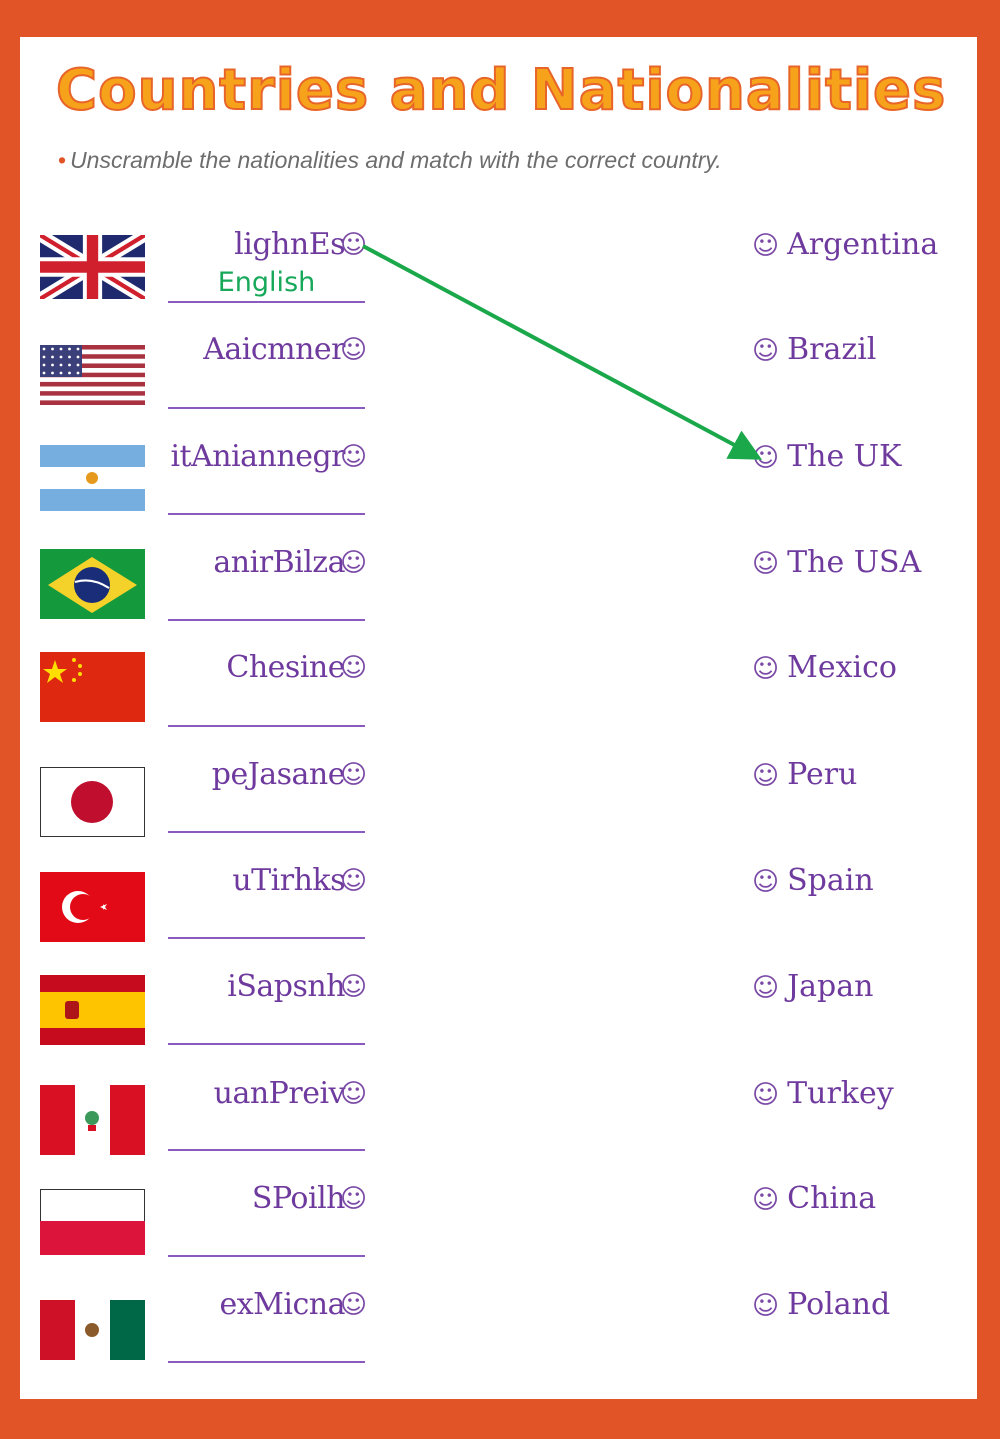 Image resolution: width=1000 pixels, height=1439 pixels. I want to click on uk-flag, so click(92, 270).